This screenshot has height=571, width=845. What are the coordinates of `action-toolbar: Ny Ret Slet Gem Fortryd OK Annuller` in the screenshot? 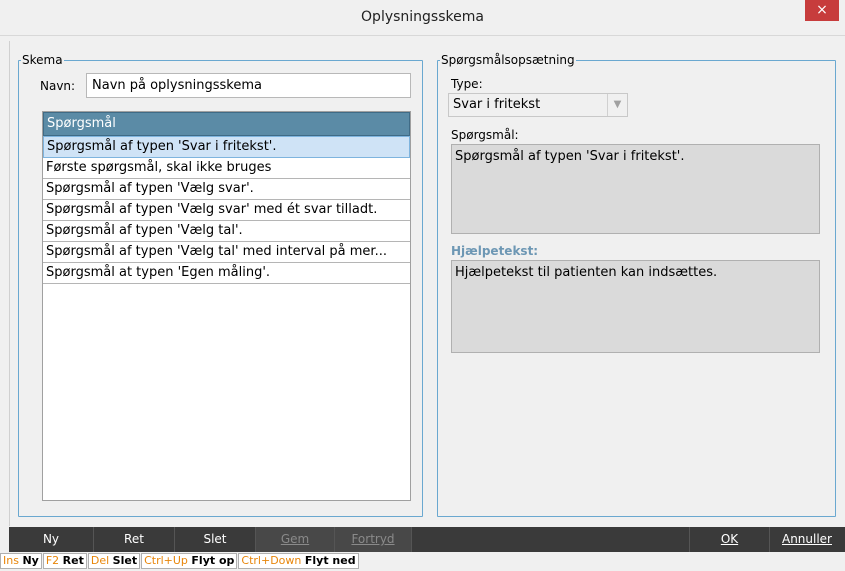 It's located at (427, 539).